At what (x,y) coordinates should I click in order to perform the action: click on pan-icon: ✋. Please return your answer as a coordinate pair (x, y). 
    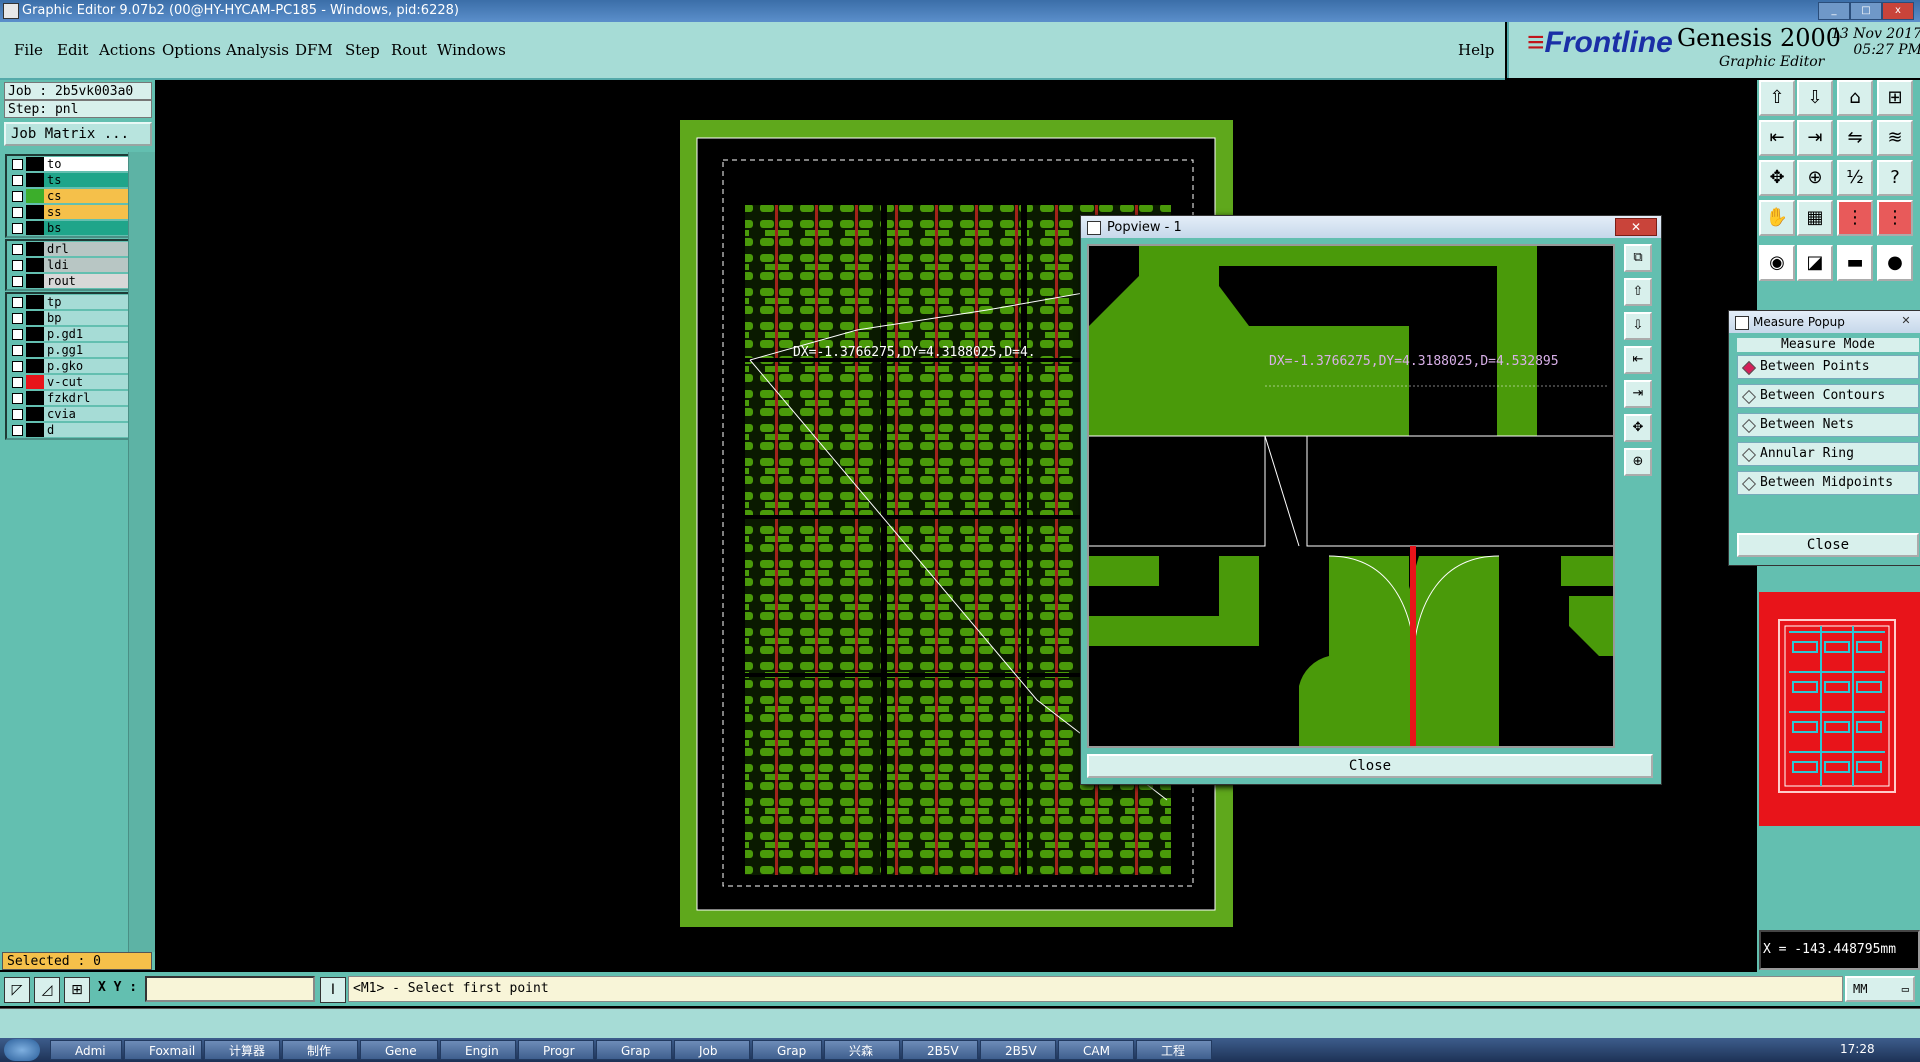
    Looking at the image, I should click on (1777, 218).